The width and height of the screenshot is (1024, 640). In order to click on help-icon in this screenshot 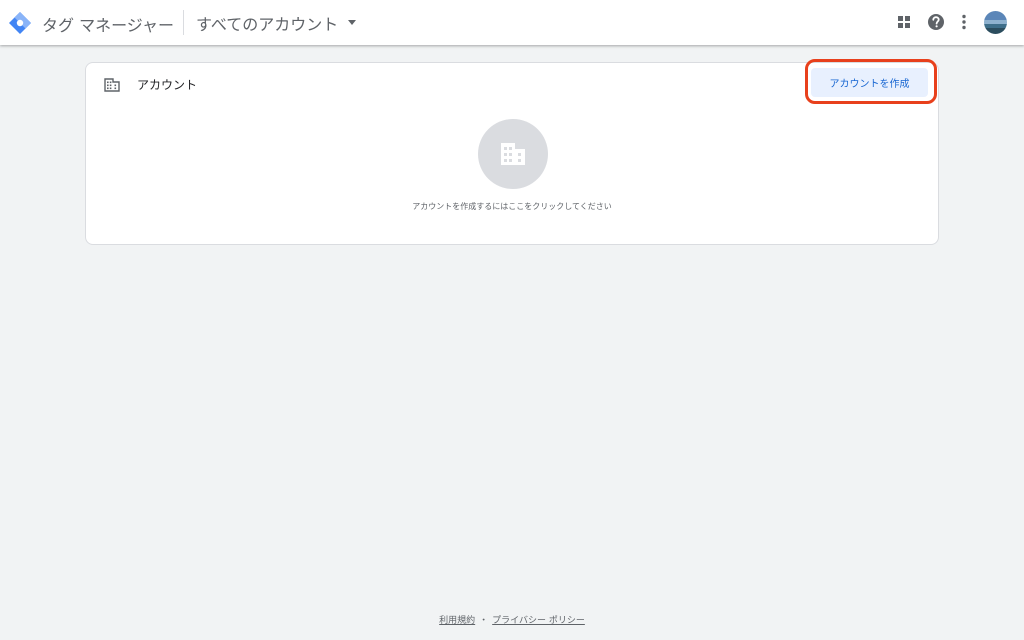, I will do `click(936, 22)`.